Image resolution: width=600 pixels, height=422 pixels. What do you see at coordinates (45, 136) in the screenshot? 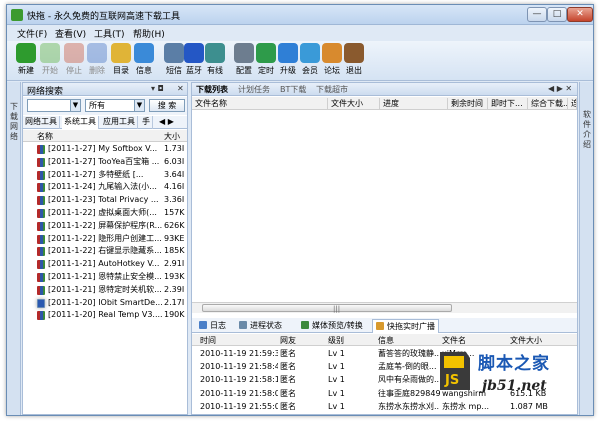
I see `column-name: 名称` at bounding box center [45, 136].